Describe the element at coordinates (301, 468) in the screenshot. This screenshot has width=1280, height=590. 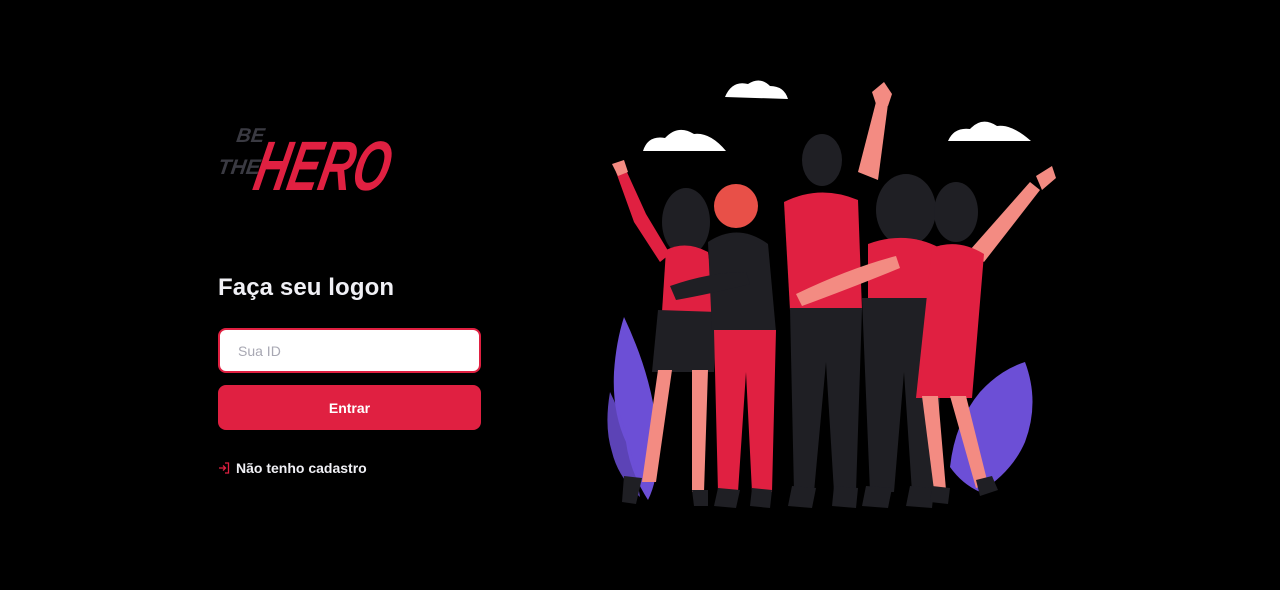
I see `register-link-label: Não tenho cadastro` at that location.